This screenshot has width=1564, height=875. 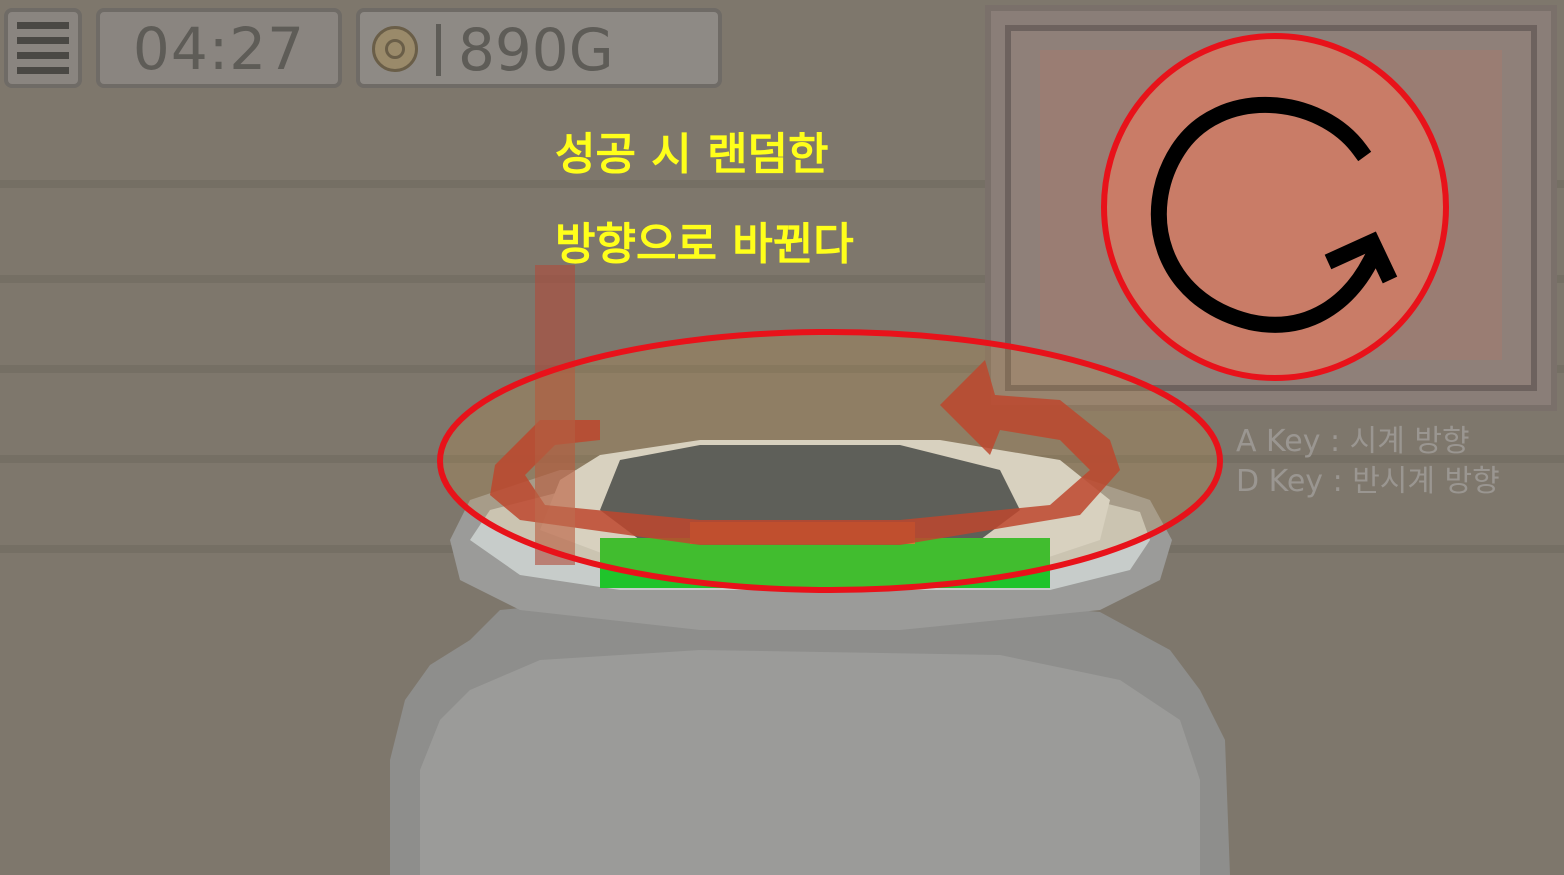 What do you see at coordinates (704, 244) in the screenshot?
I see `caption-line-2: 방향으로 바뀐다` at bounding box center [704, 244].